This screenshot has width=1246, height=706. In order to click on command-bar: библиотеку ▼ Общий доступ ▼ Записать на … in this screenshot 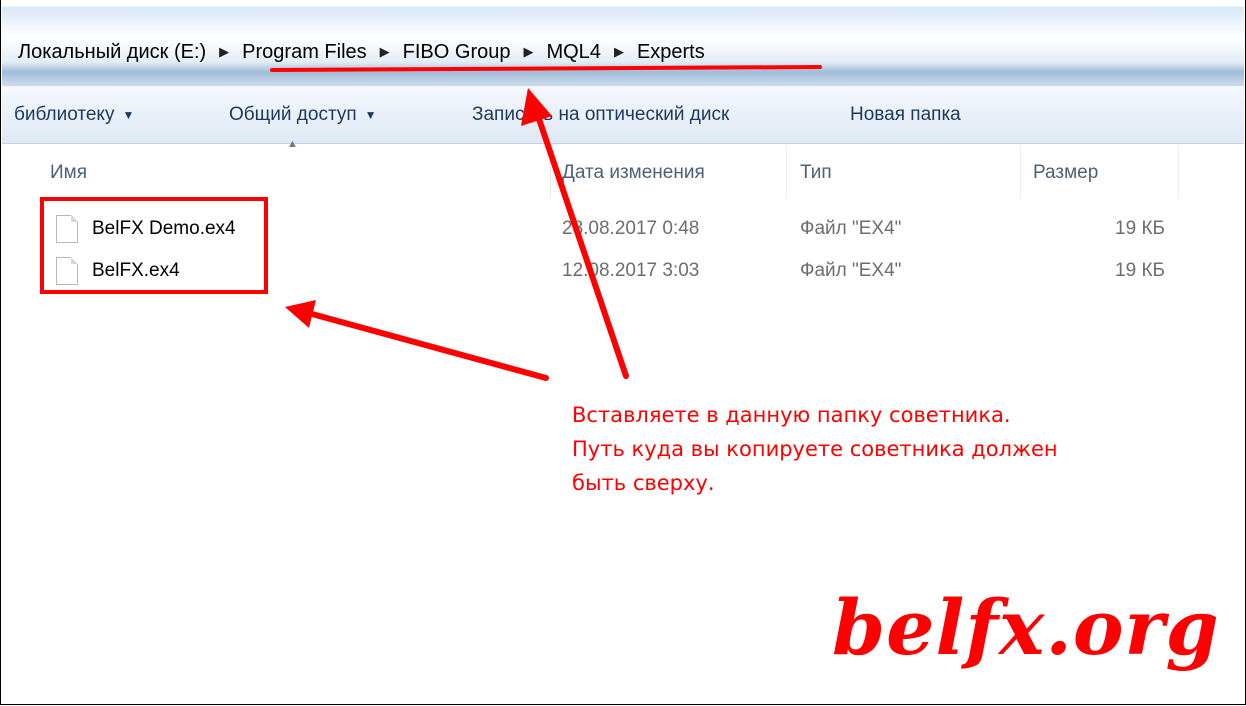, I will do `click(623, 115)`.